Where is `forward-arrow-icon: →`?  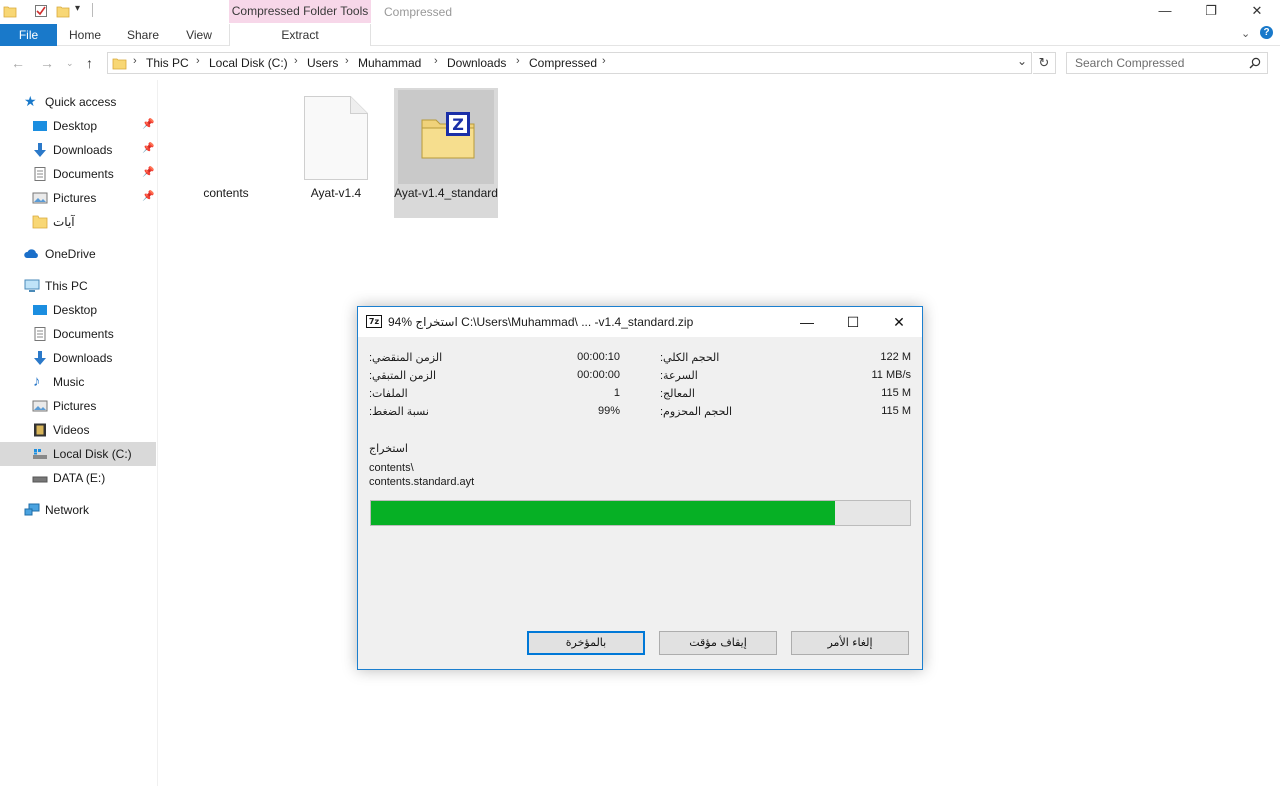
forward-arrow-icon: → is located at coordinates (47, 63).